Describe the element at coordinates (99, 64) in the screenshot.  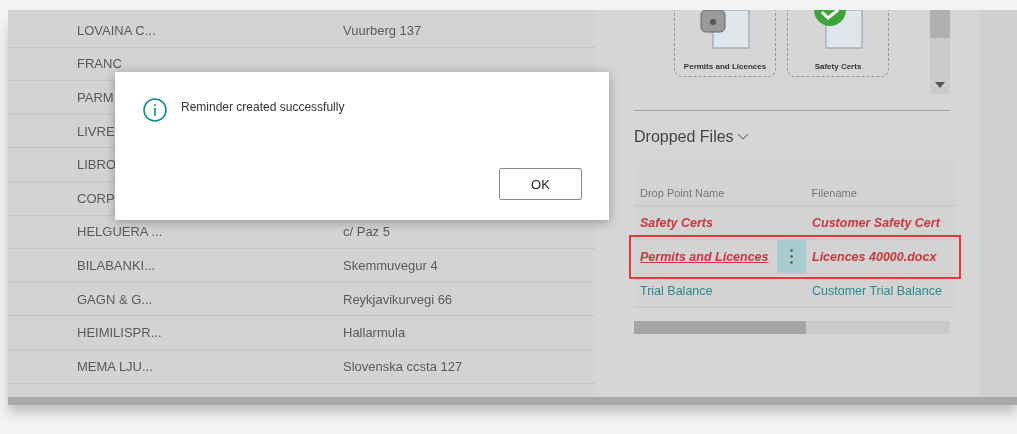
I see `customer-name: FRANC` at that location.